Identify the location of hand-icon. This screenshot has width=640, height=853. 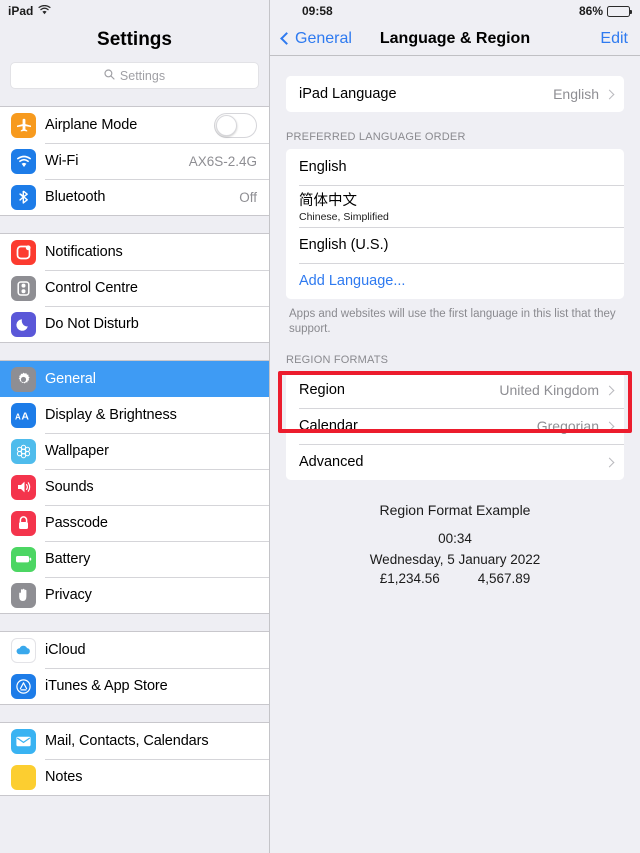
(23, 595).